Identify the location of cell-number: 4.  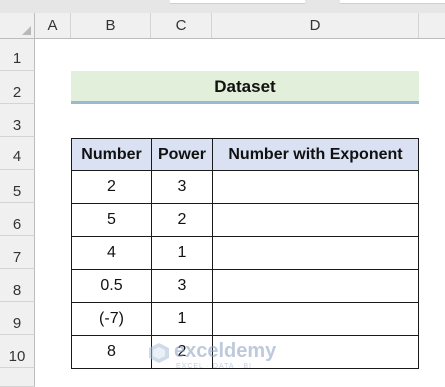
(111, 253).